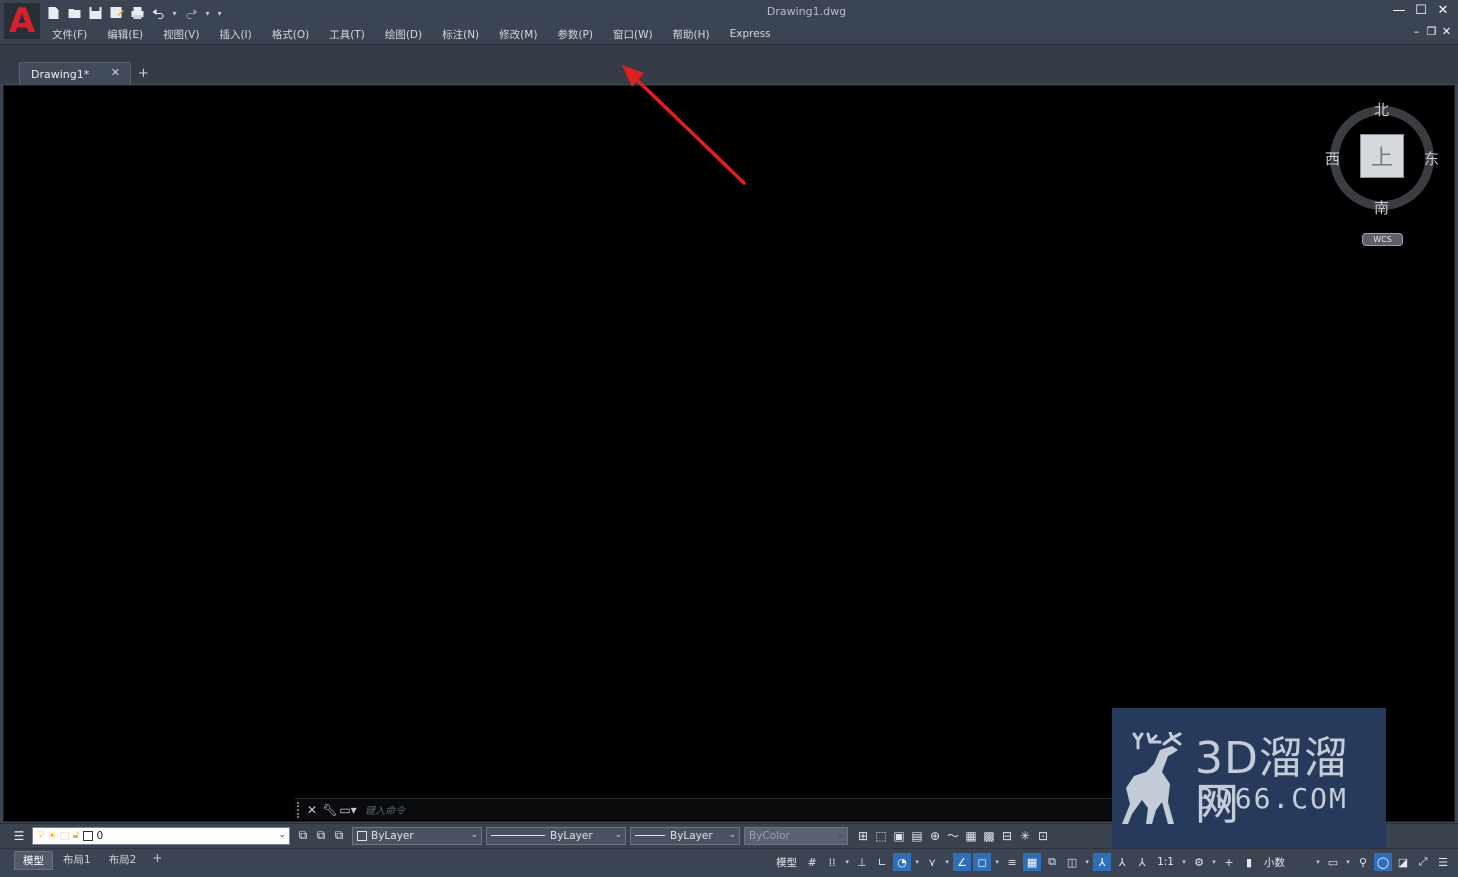  I want to click on customization-menu-icon: ☰, so click(1443, 862).